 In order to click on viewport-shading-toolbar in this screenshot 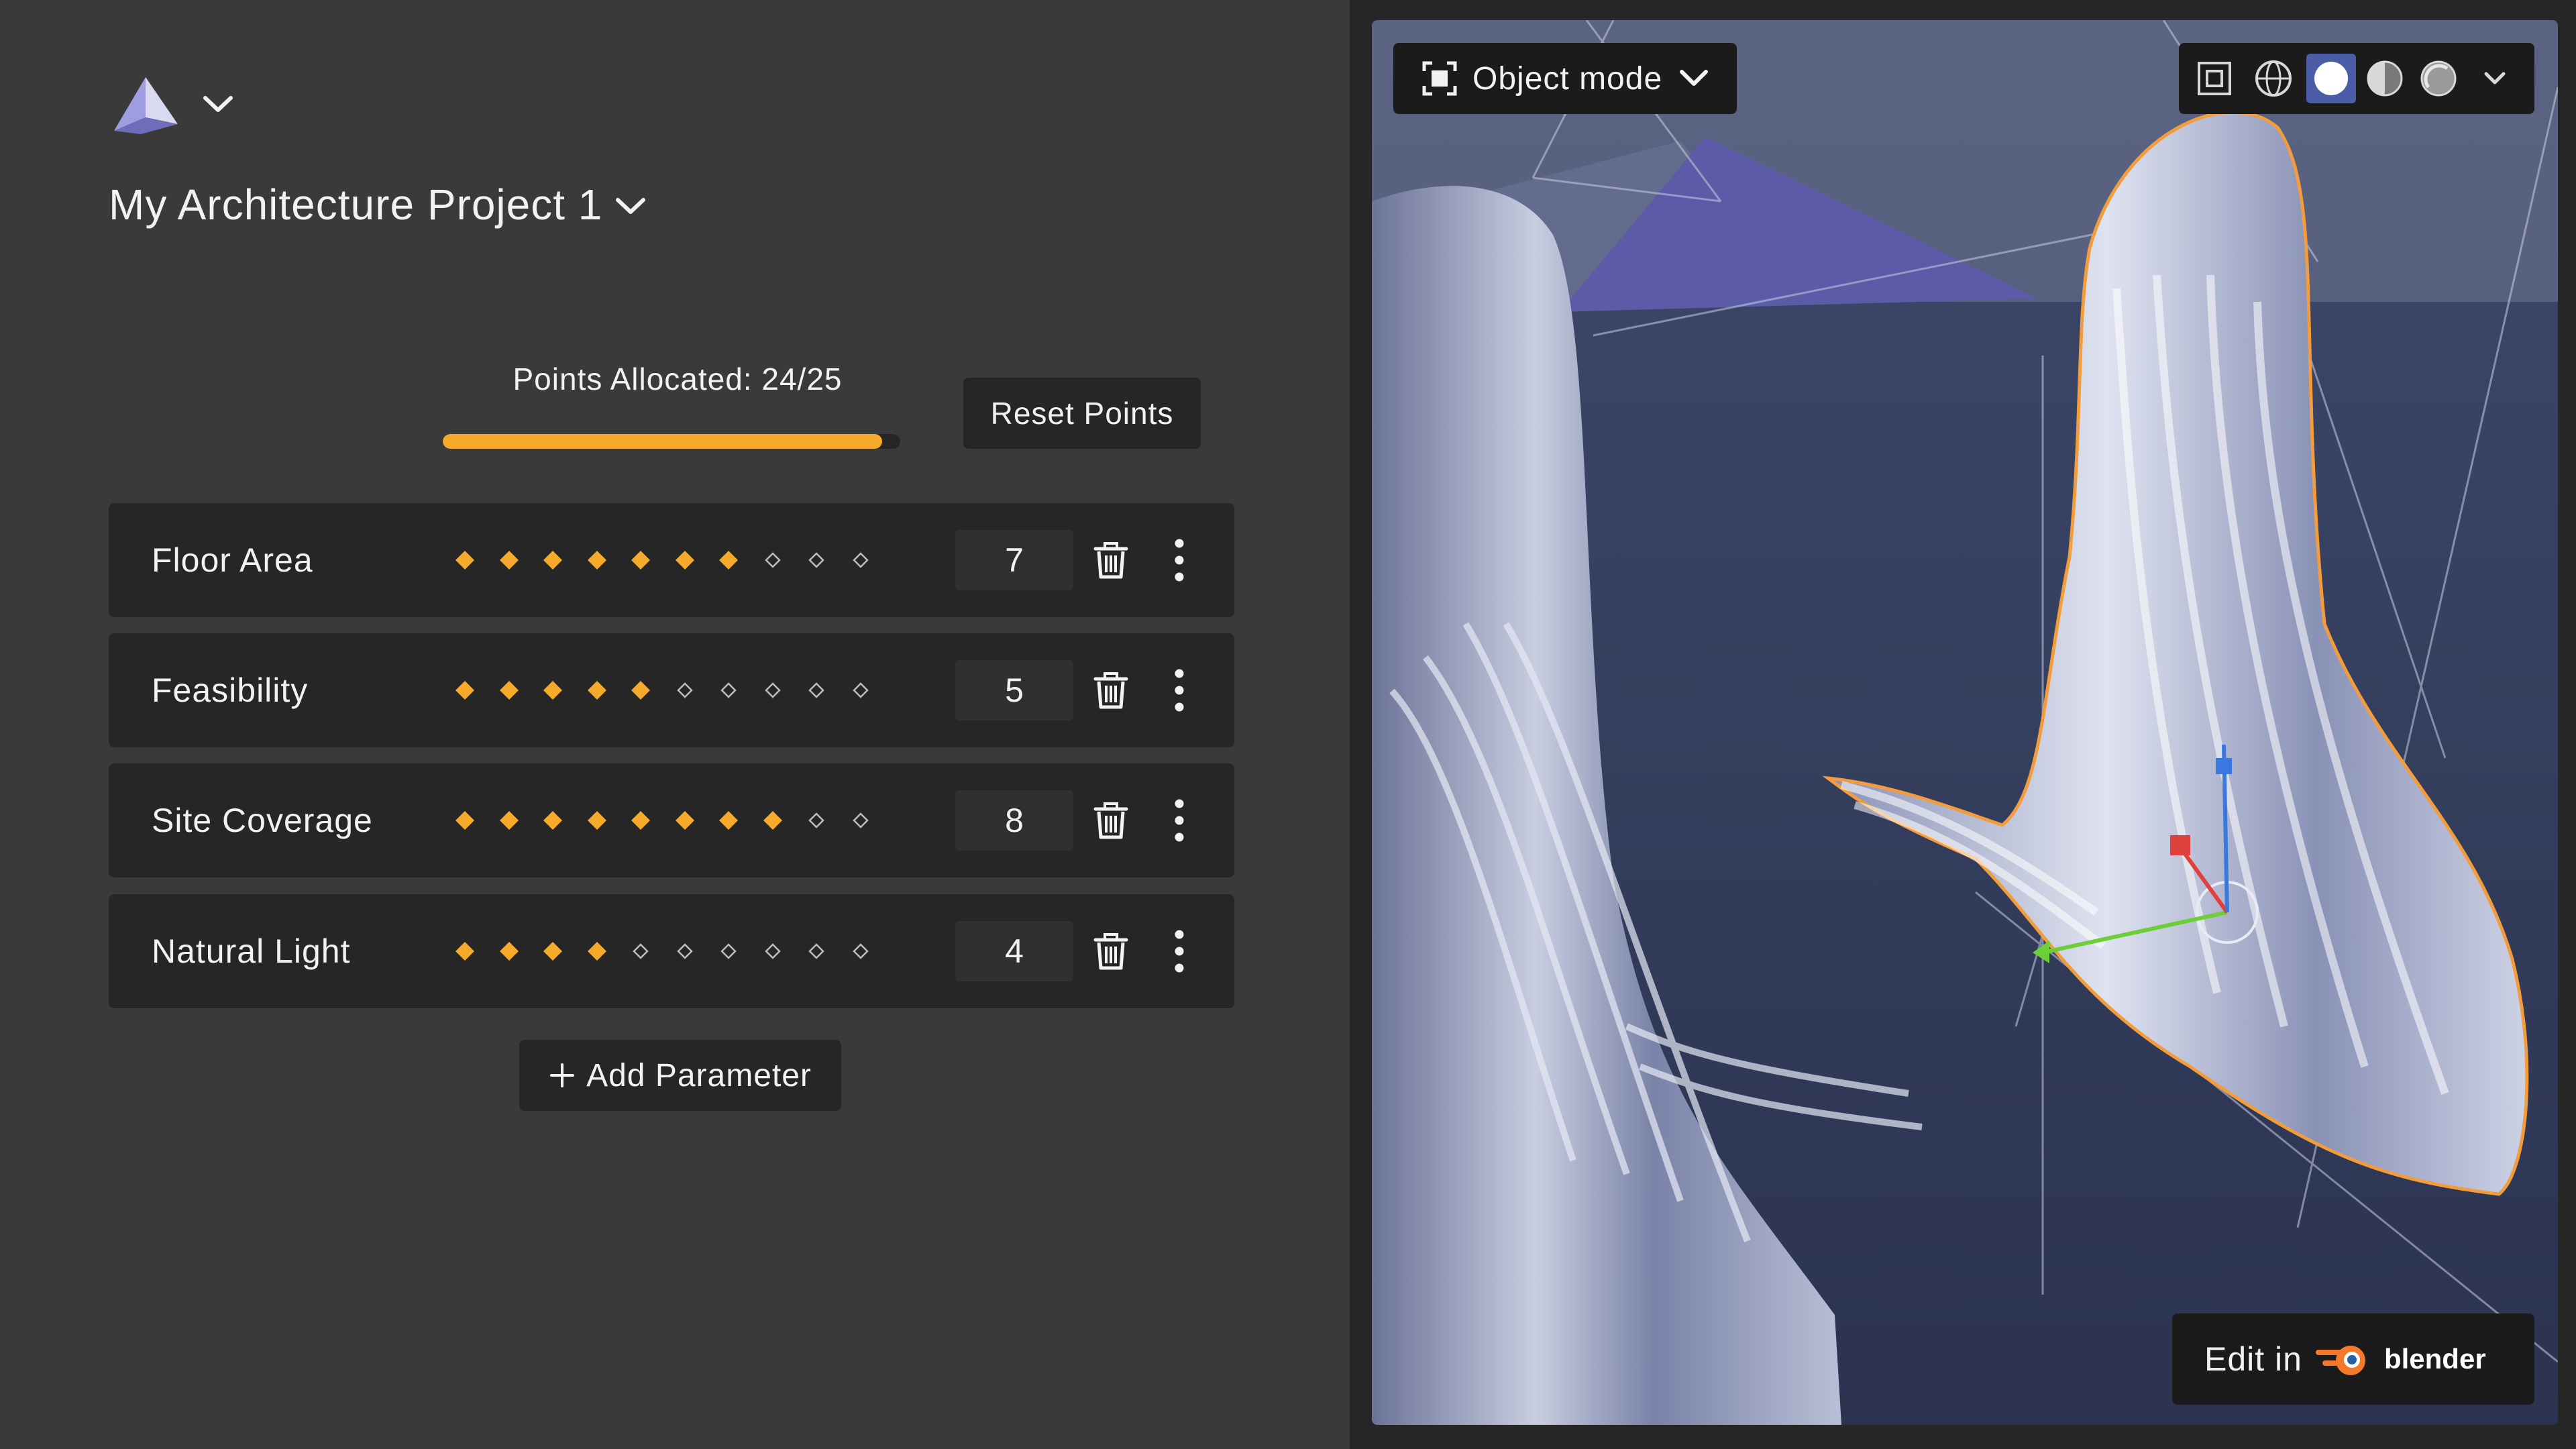, I will do `click(2356, 78)`.